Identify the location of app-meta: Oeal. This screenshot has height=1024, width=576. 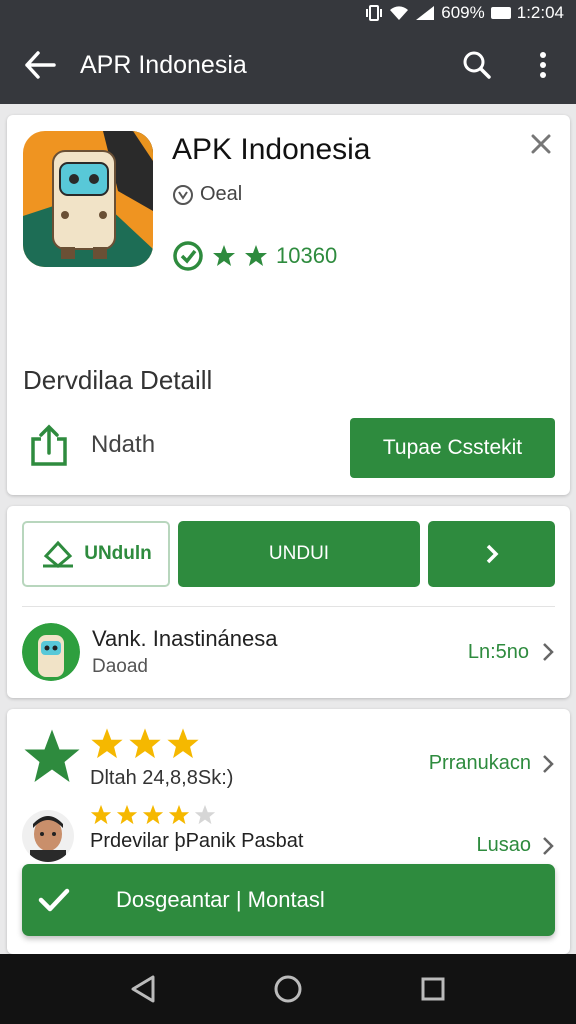
(207, 194).